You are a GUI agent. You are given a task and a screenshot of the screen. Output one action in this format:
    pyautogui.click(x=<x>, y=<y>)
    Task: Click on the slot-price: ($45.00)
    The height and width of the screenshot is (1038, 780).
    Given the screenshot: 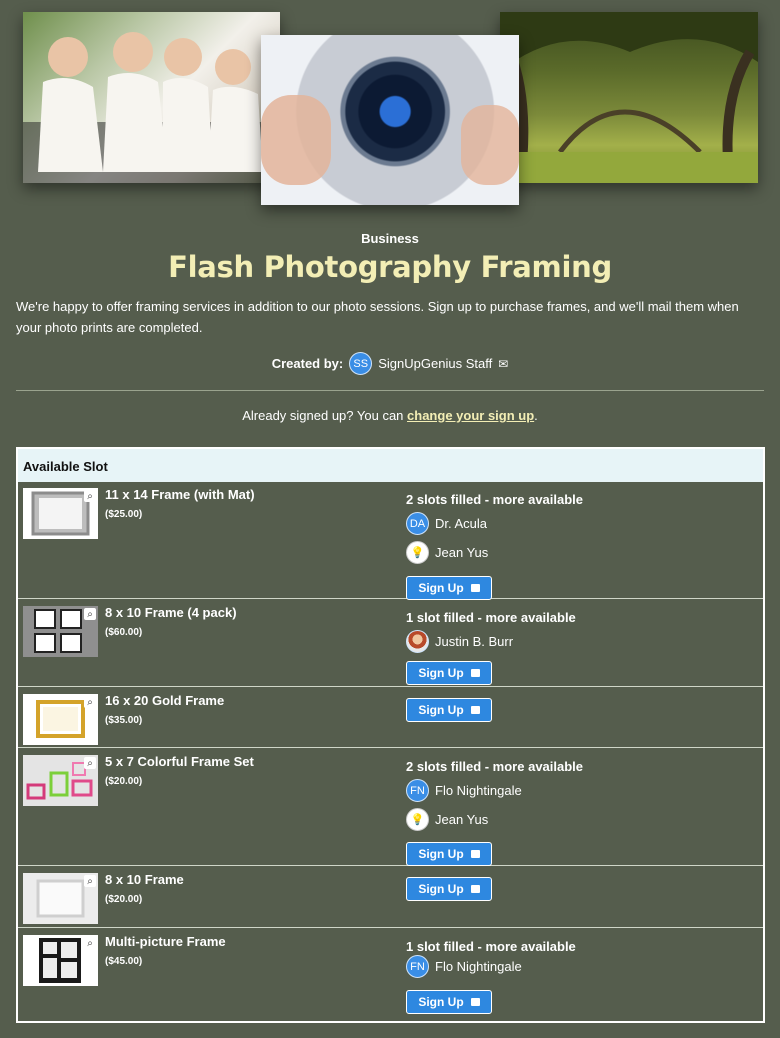 What is the action you would take?
    pyautogui.click(x=124, y=961)
    